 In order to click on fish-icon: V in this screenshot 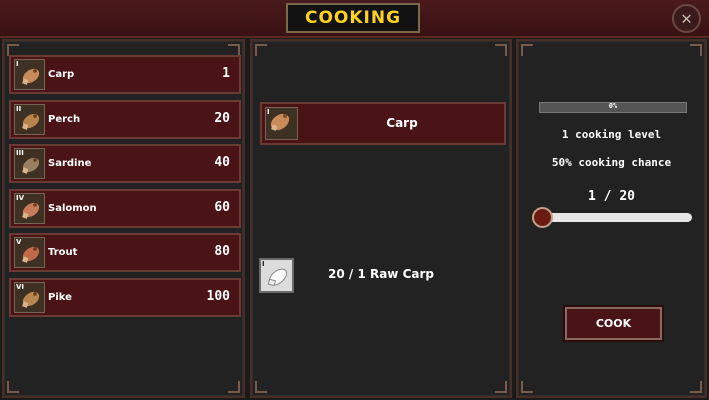, I will do `click(29, 252)`.